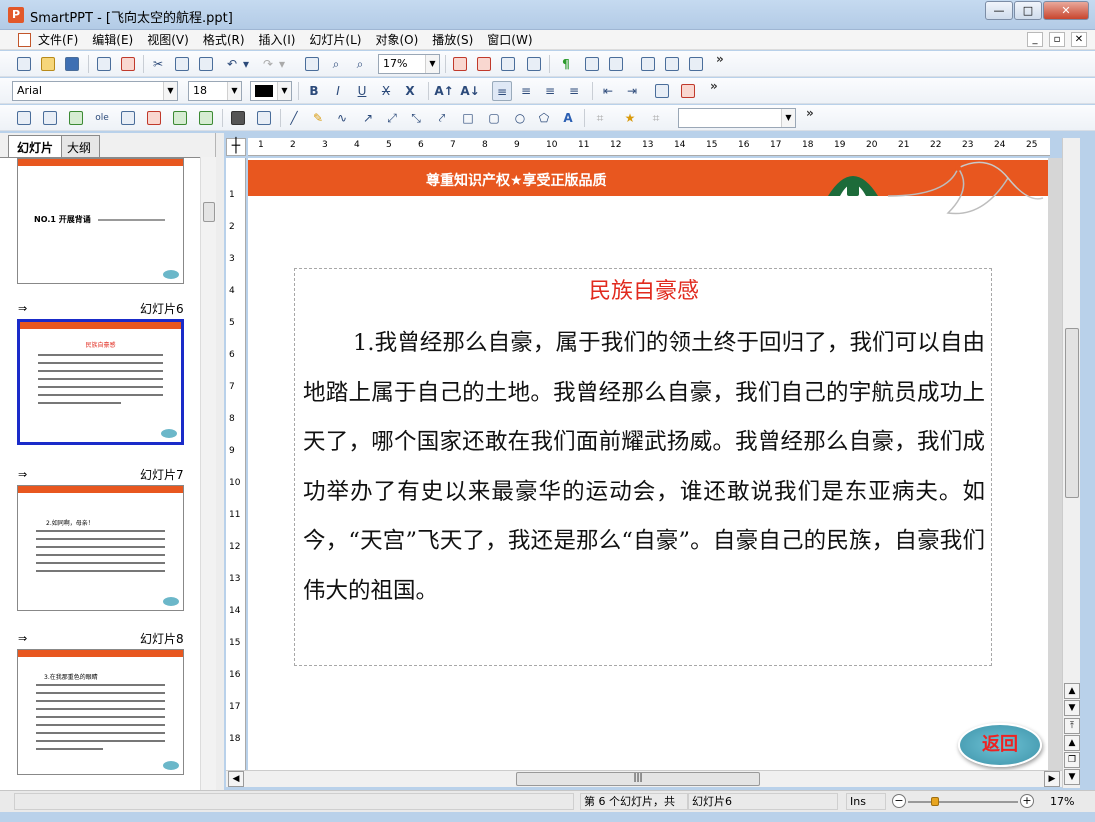 This screenshot has width=1095, height=822. I want to click on slide-thumbnail: 3.在我那重色的眼睛, so click(100, 712).